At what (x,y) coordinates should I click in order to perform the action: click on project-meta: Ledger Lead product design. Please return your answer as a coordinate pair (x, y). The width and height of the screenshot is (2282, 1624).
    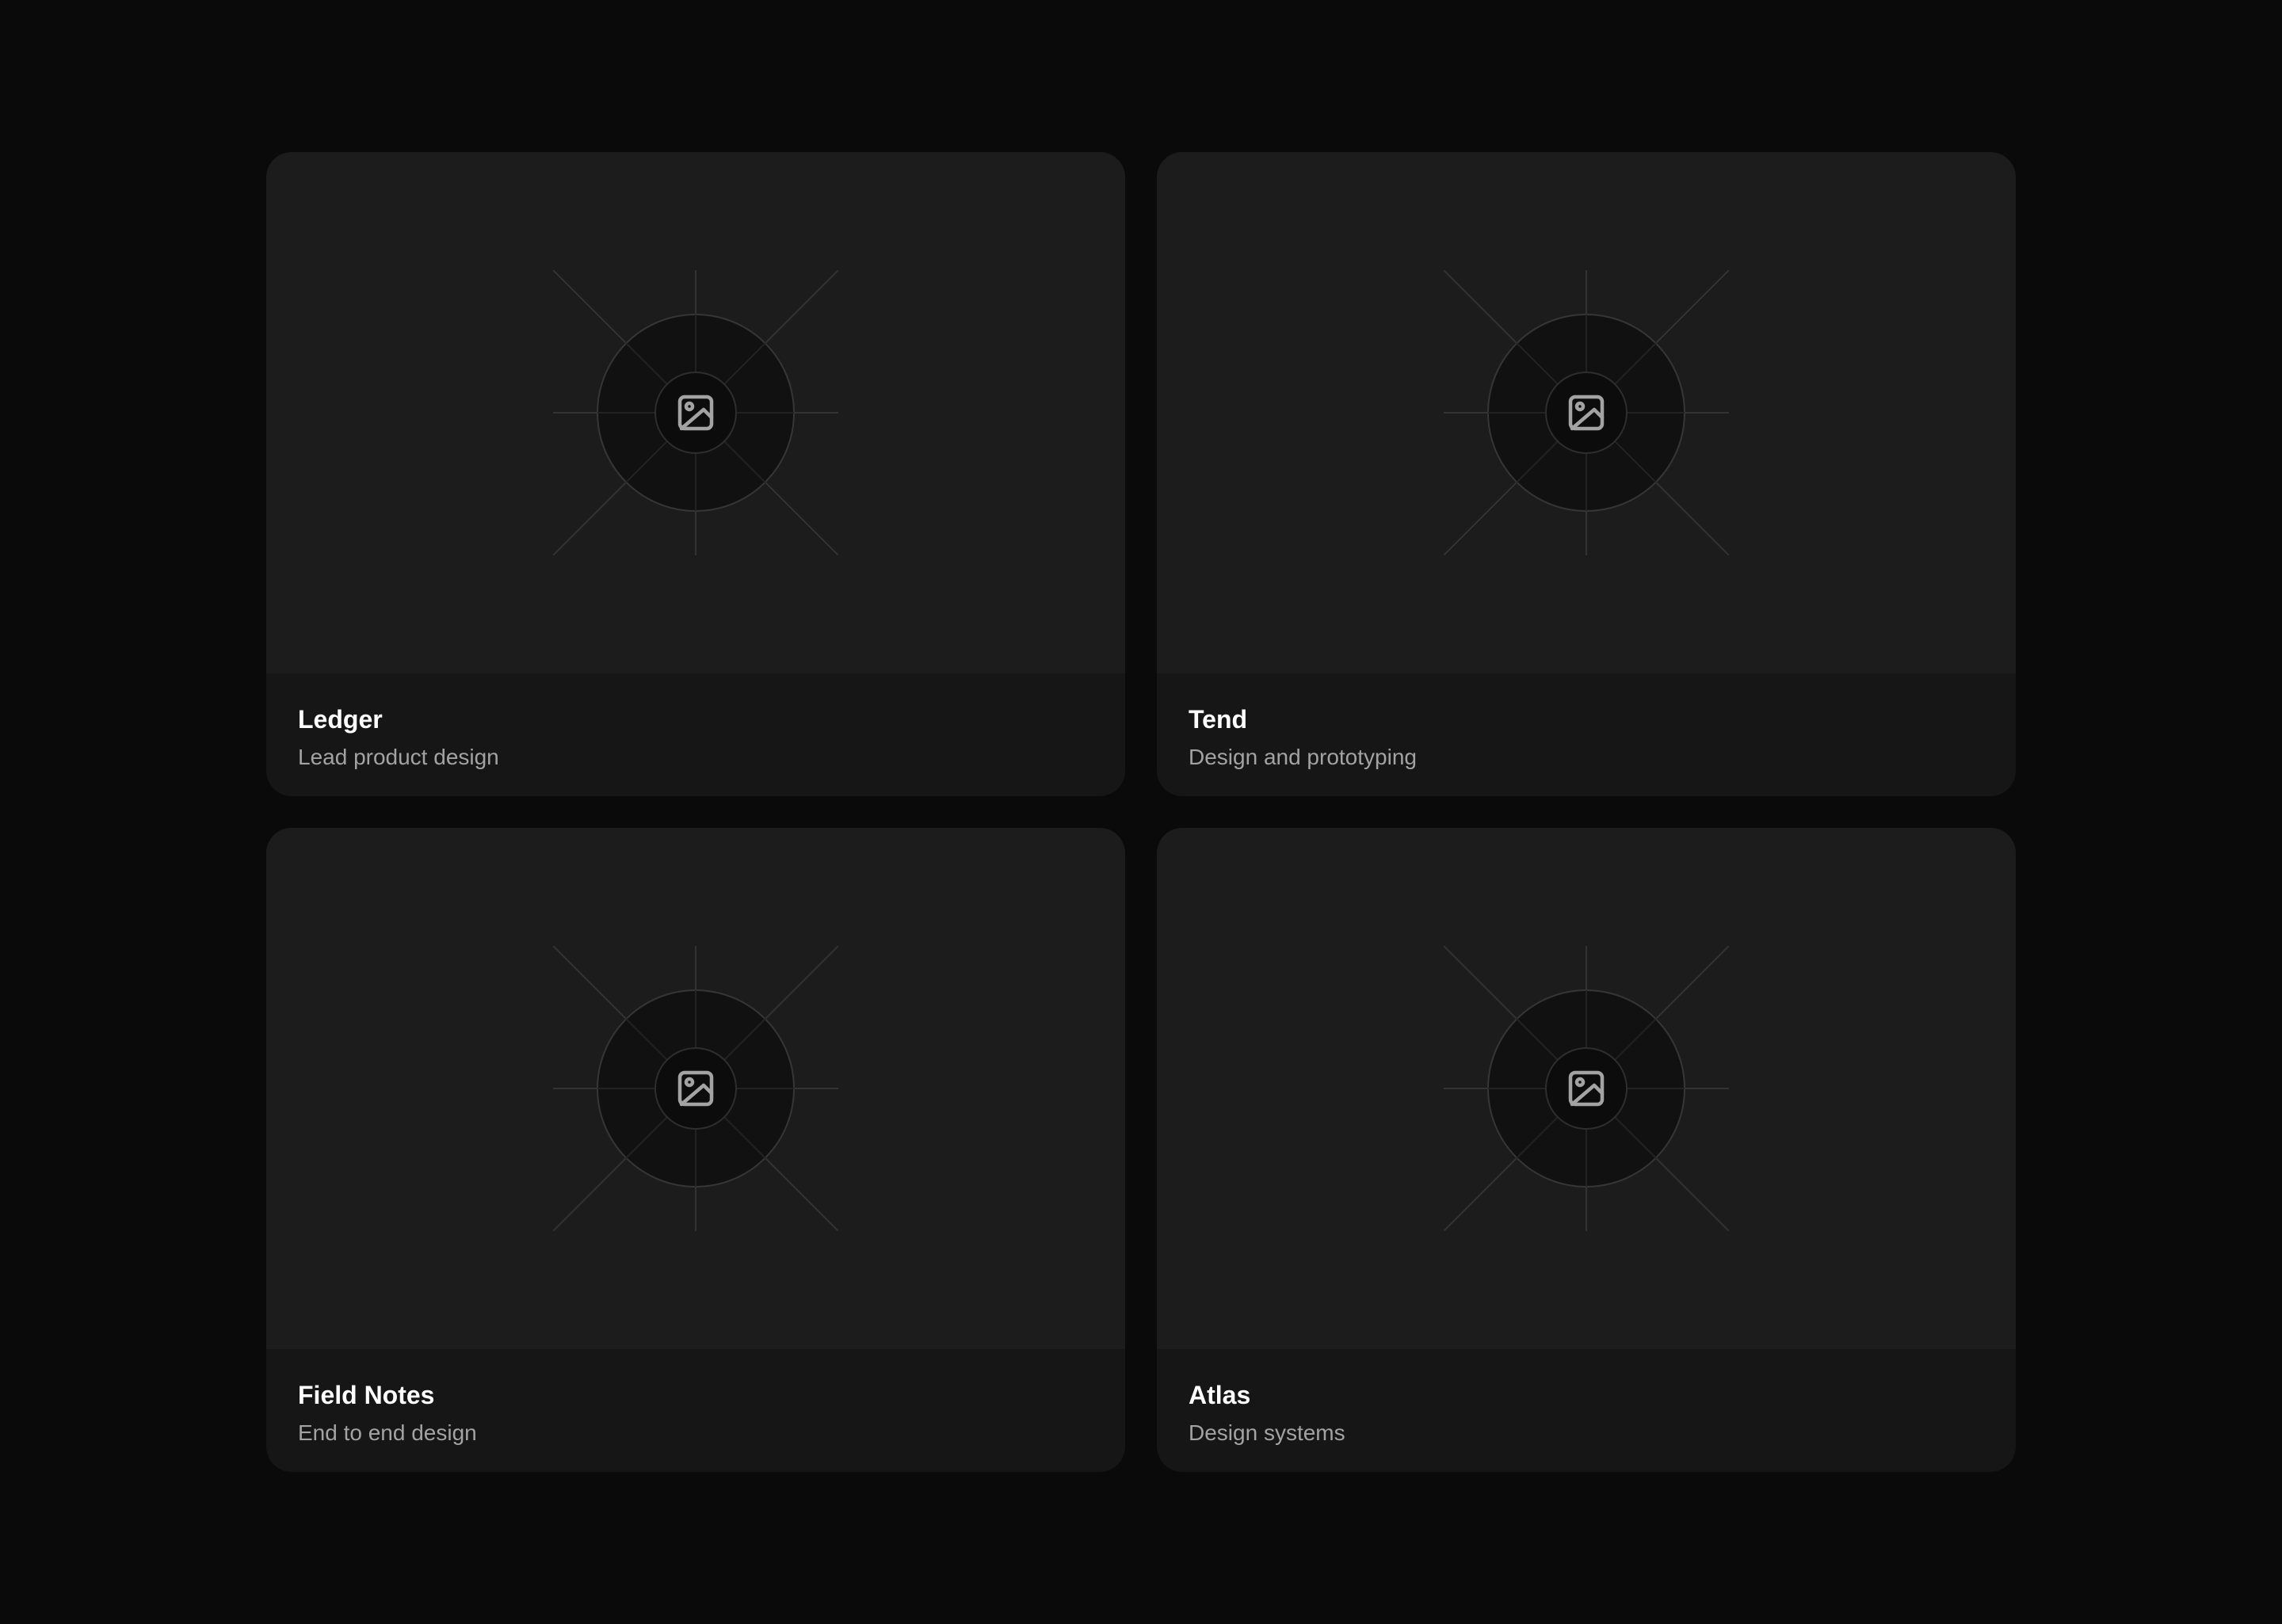
    Looking at the image, I should click on (695, 722).